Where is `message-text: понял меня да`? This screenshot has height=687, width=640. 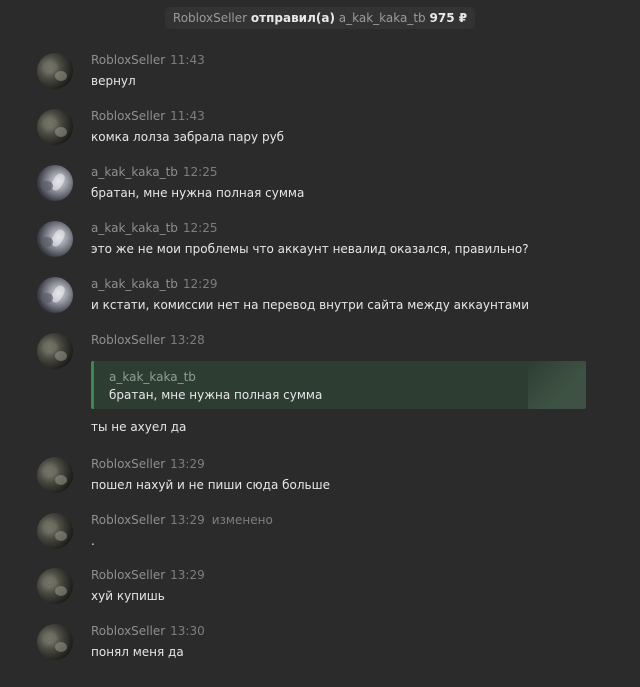 message-text: понял меня да is located at coordinates (137, 652).